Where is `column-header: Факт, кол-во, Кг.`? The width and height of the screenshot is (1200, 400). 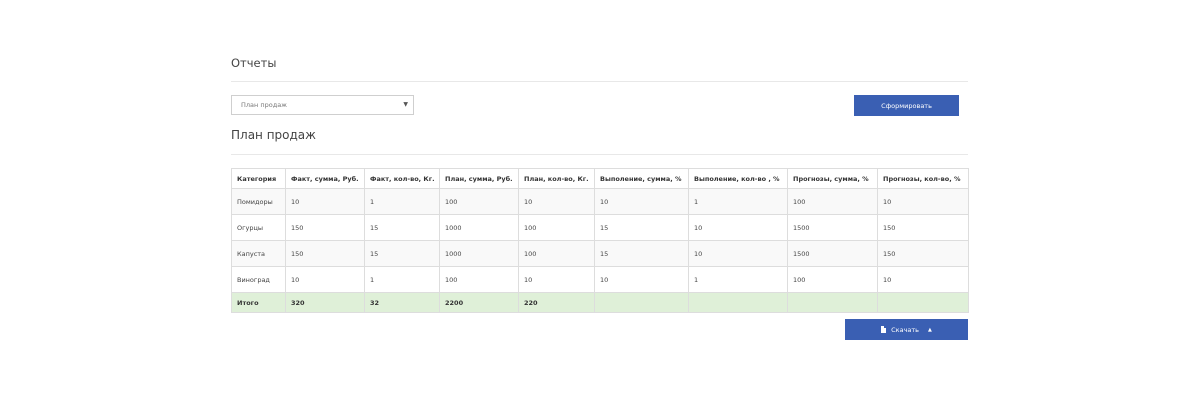 column-header: Факт, кол-во, Кг. is located at coordinates (402, 178).